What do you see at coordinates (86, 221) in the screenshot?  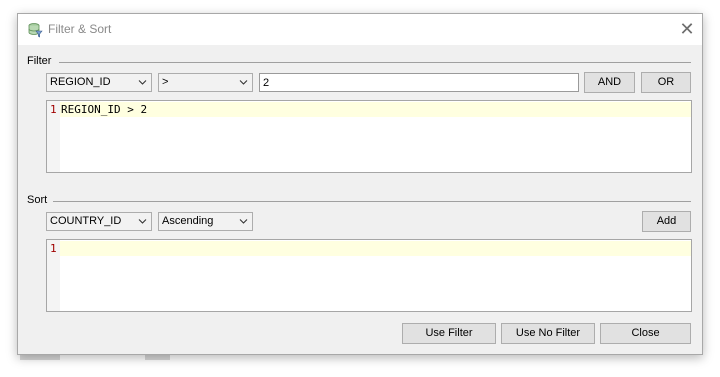 I see `sort-column-value: COUNTRY_ID` at bounding box center [86, 221].